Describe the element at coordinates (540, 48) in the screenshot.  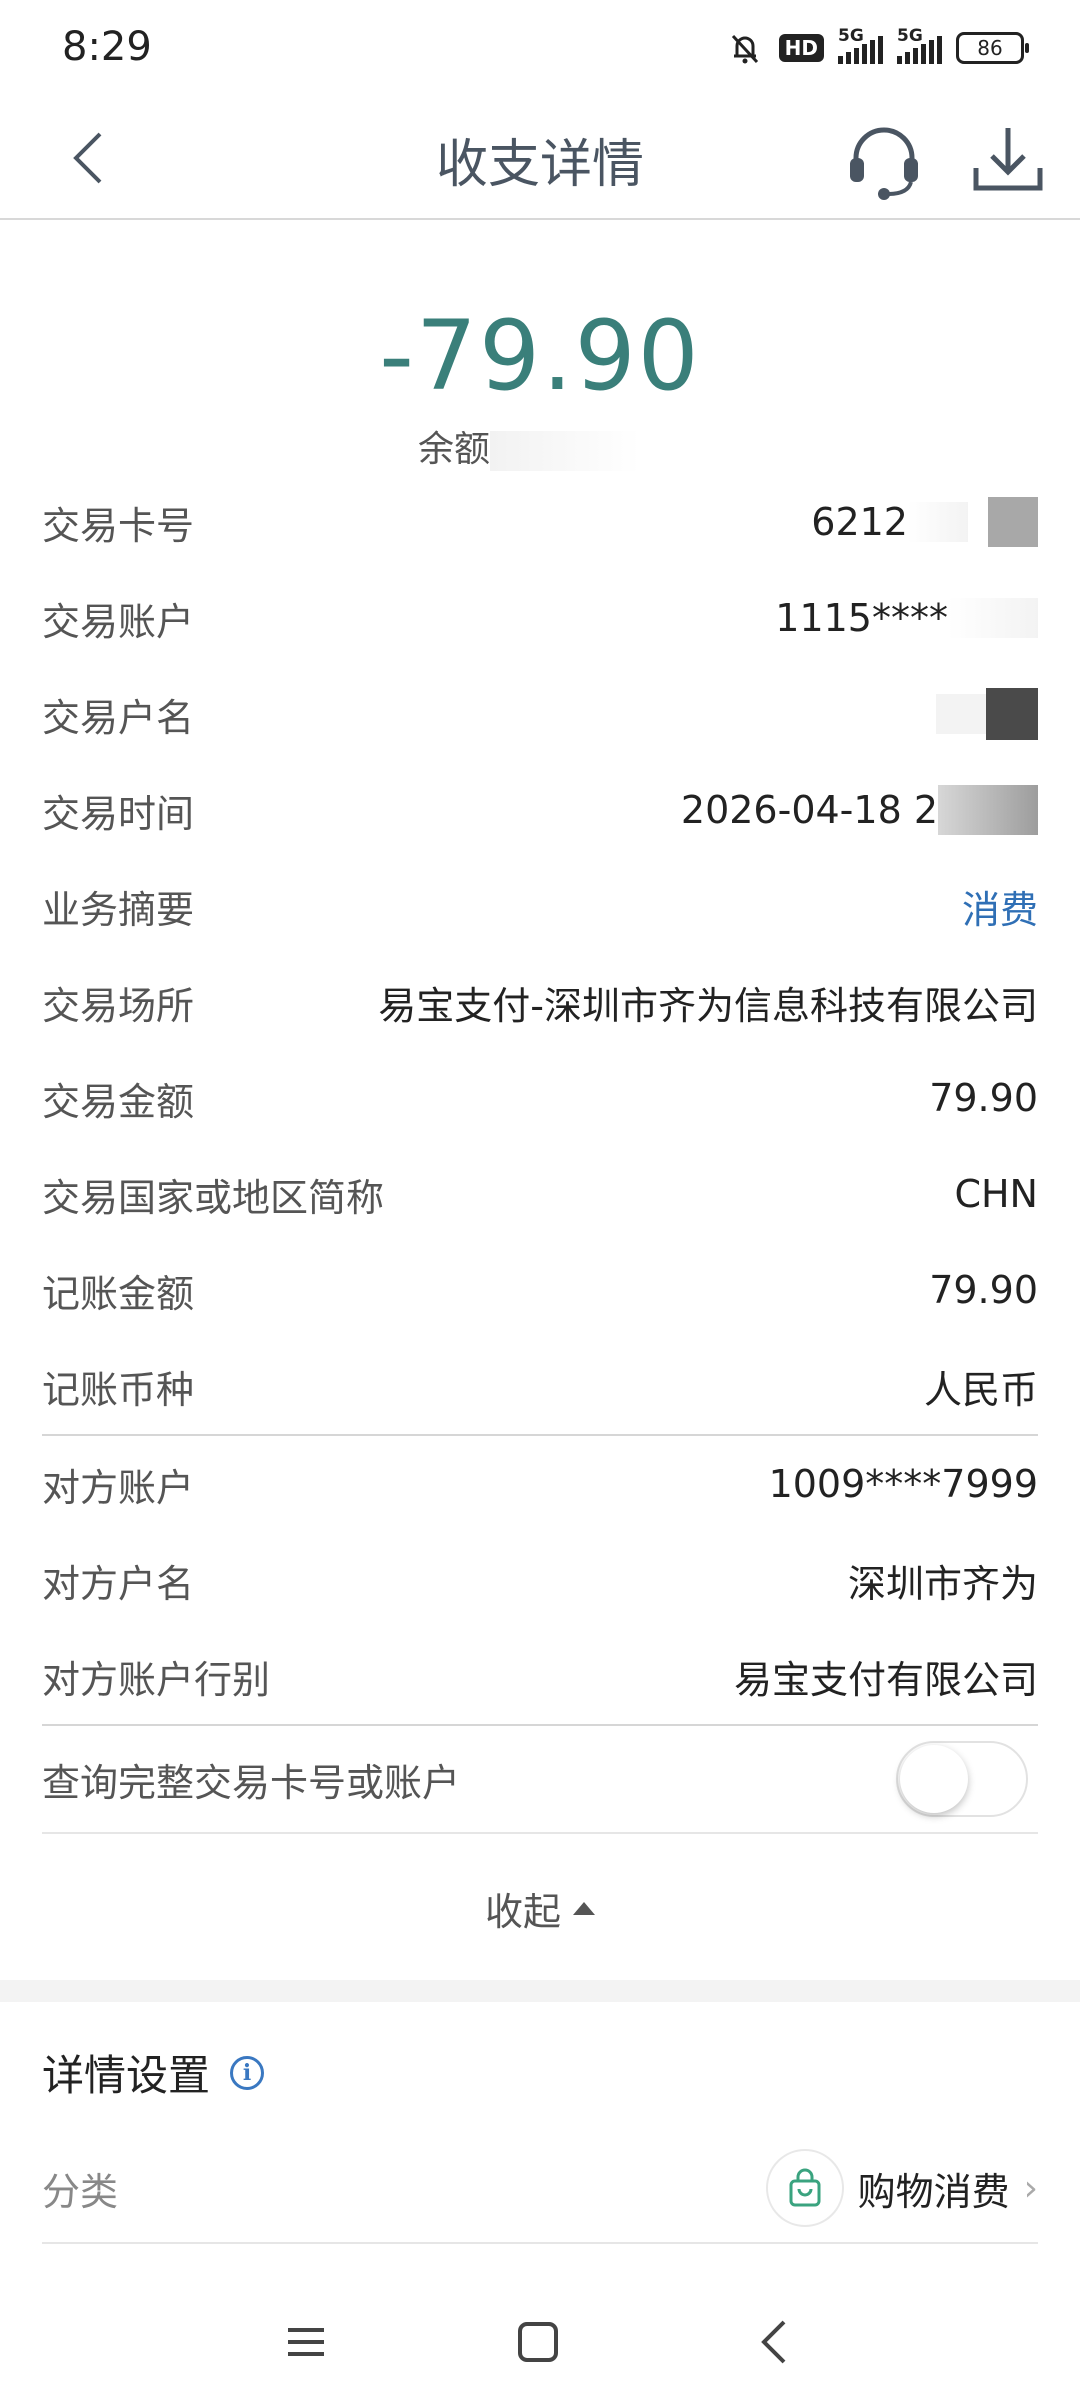
I see `status-bar: 8:29 HD 5G 5G 86` at that location.